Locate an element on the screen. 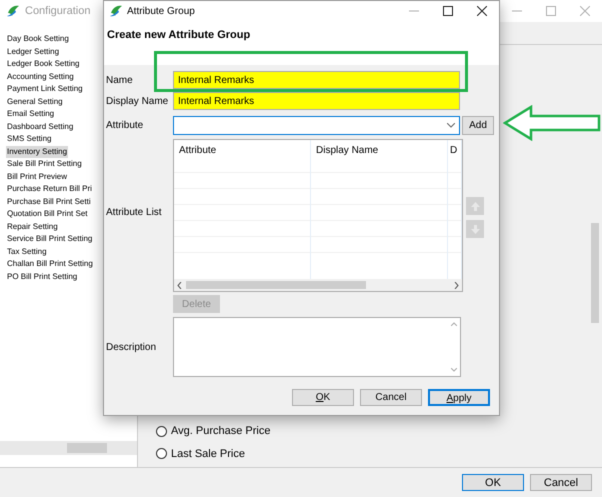 The image size is (602, 497). move-down-button is located at coordinates (475, 229).